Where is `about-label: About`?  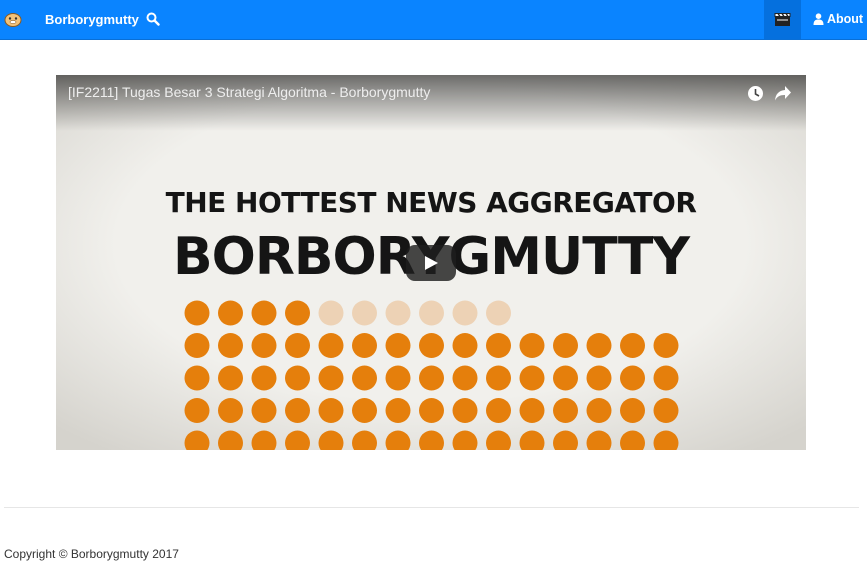 about-label: About is located at coordinates (845, 19).